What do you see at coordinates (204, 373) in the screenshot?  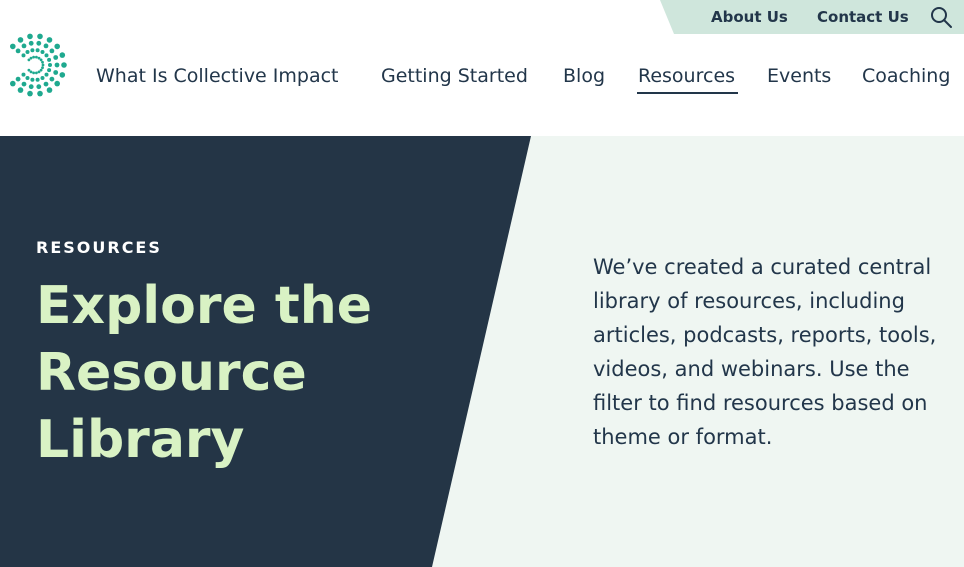 I see `hero-title: Explore the Resource Library` at bounding box center [204, 373].